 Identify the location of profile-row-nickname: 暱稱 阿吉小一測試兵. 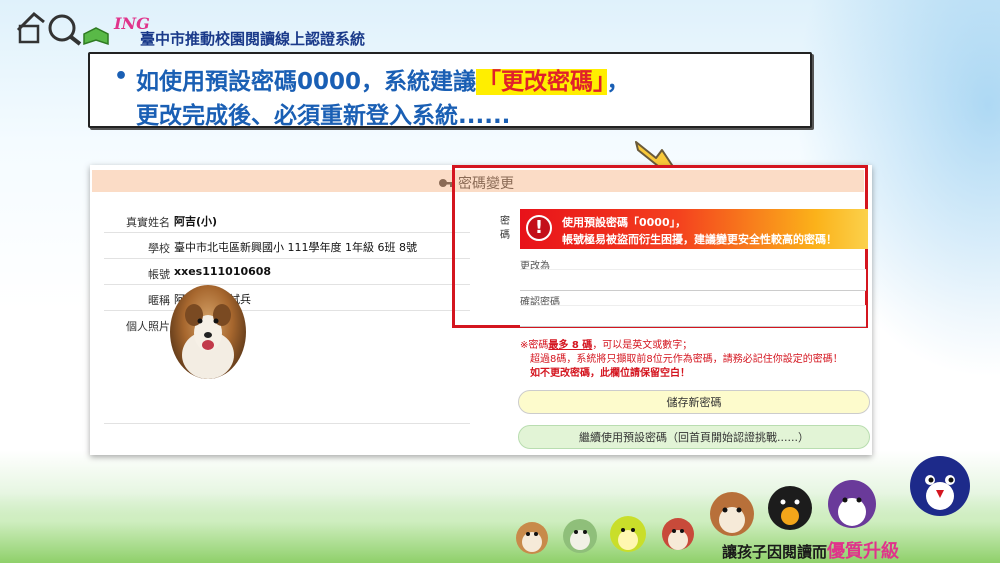
(287, 298).